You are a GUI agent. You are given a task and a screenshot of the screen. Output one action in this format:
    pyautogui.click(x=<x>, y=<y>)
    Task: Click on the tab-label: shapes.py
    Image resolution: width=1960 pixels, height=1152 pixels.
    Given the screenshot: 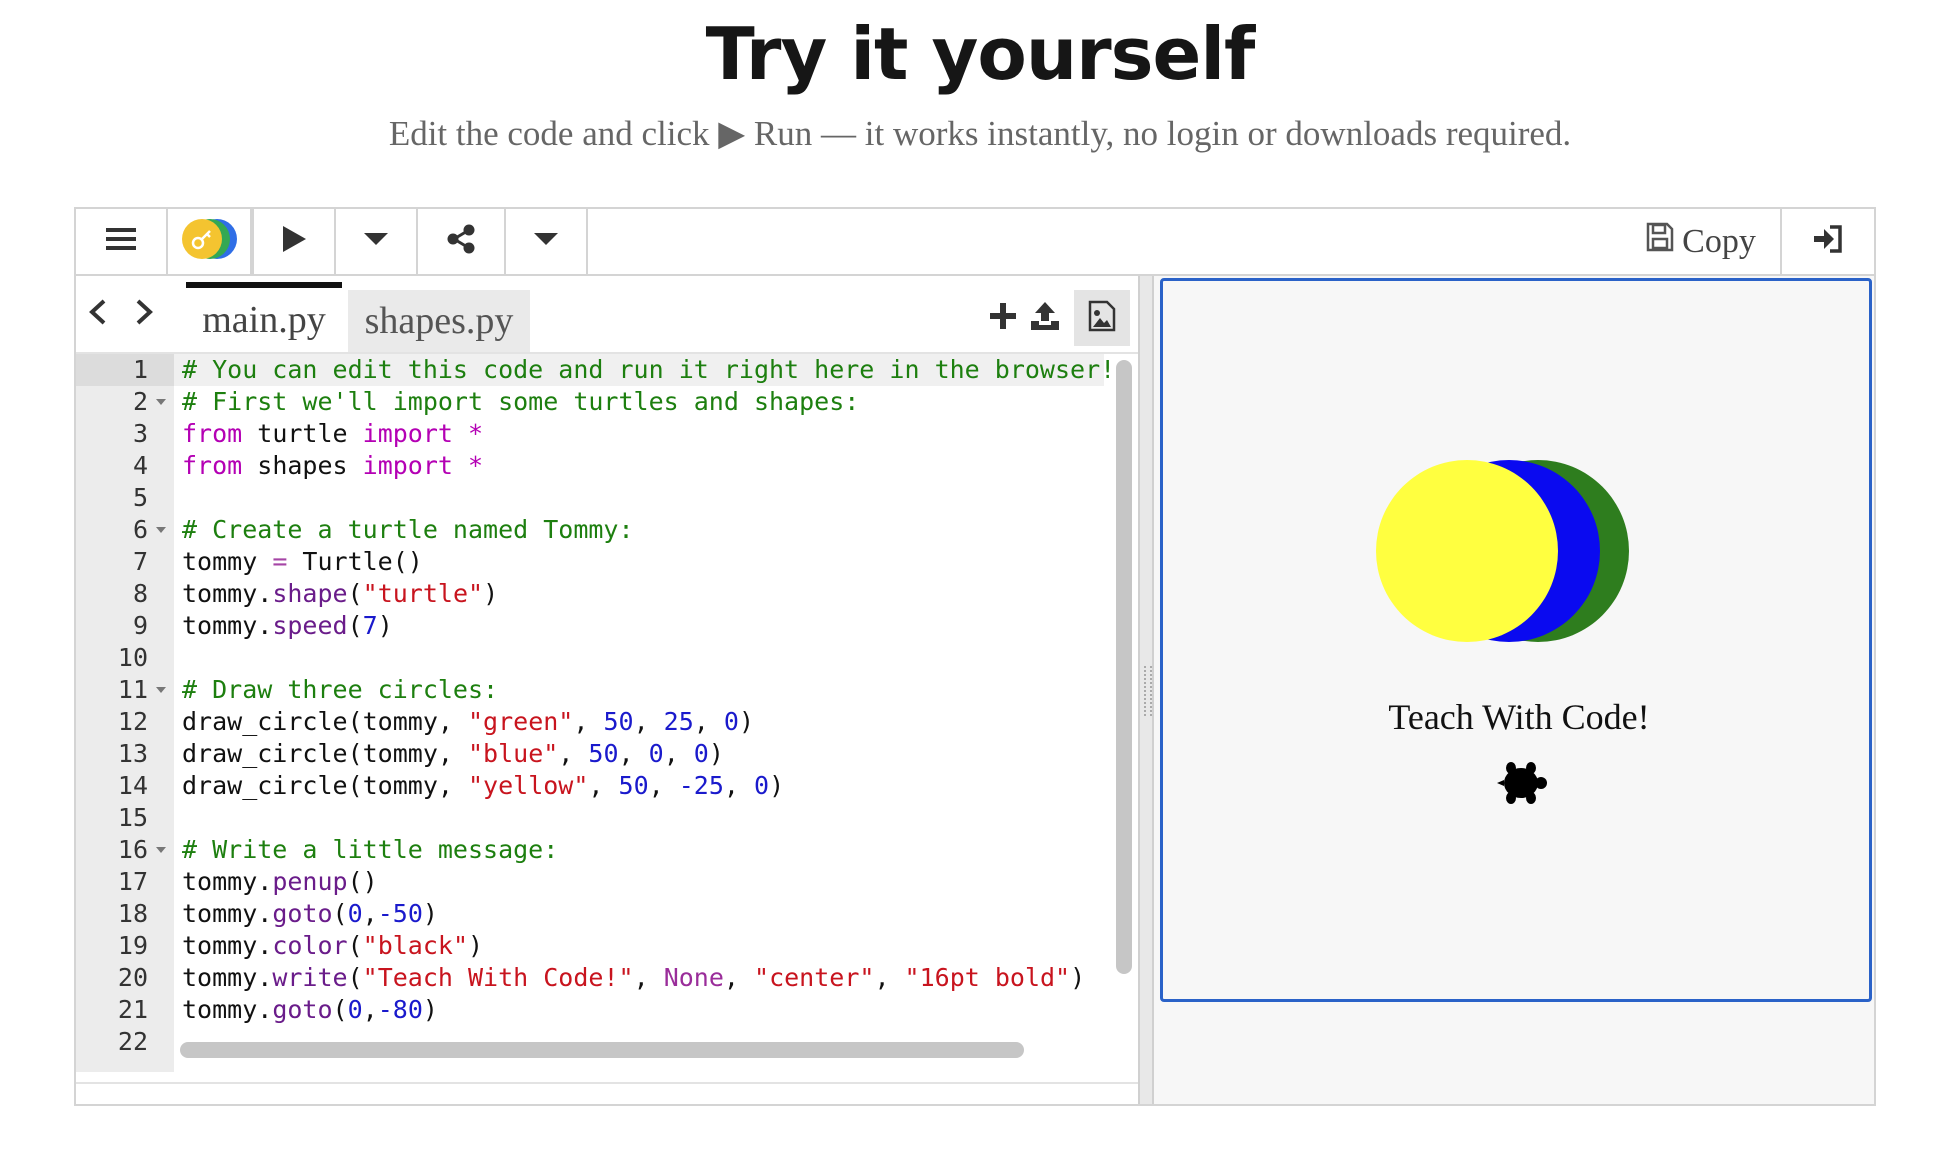 What is the action you would take?
    pyautogui.click(x=439, y=321)
    